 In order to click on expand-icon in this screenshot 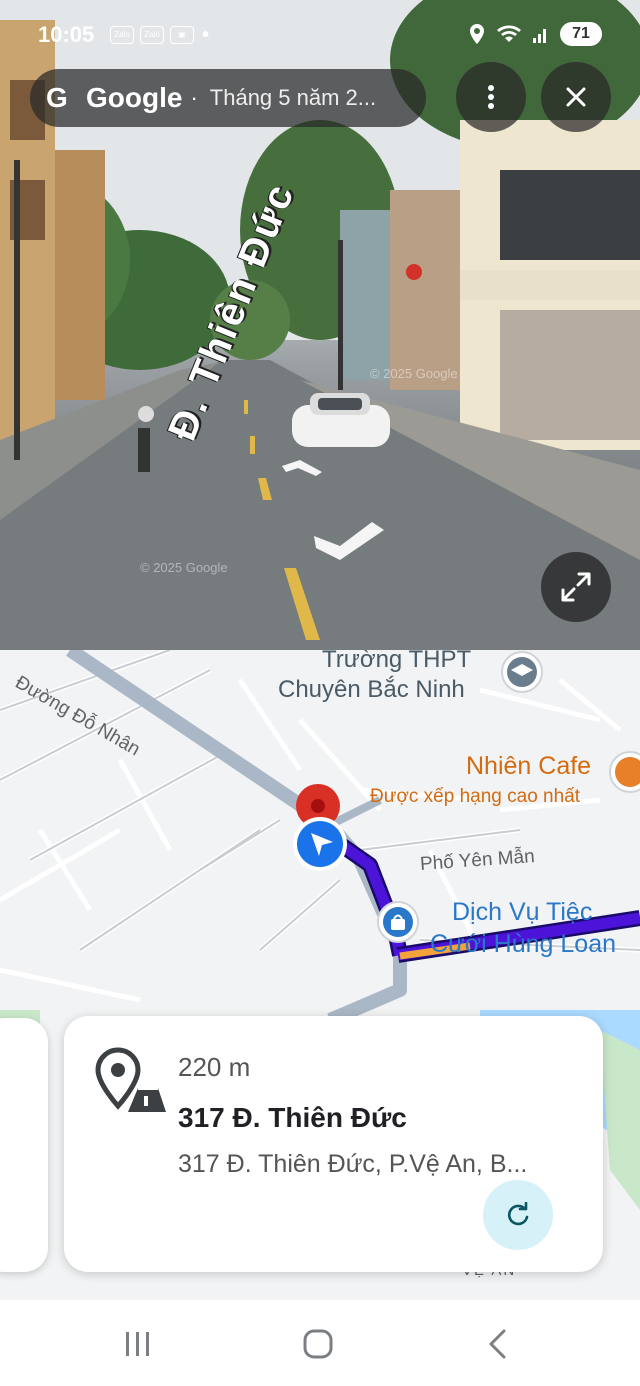, I will do `click(576, 587)`.